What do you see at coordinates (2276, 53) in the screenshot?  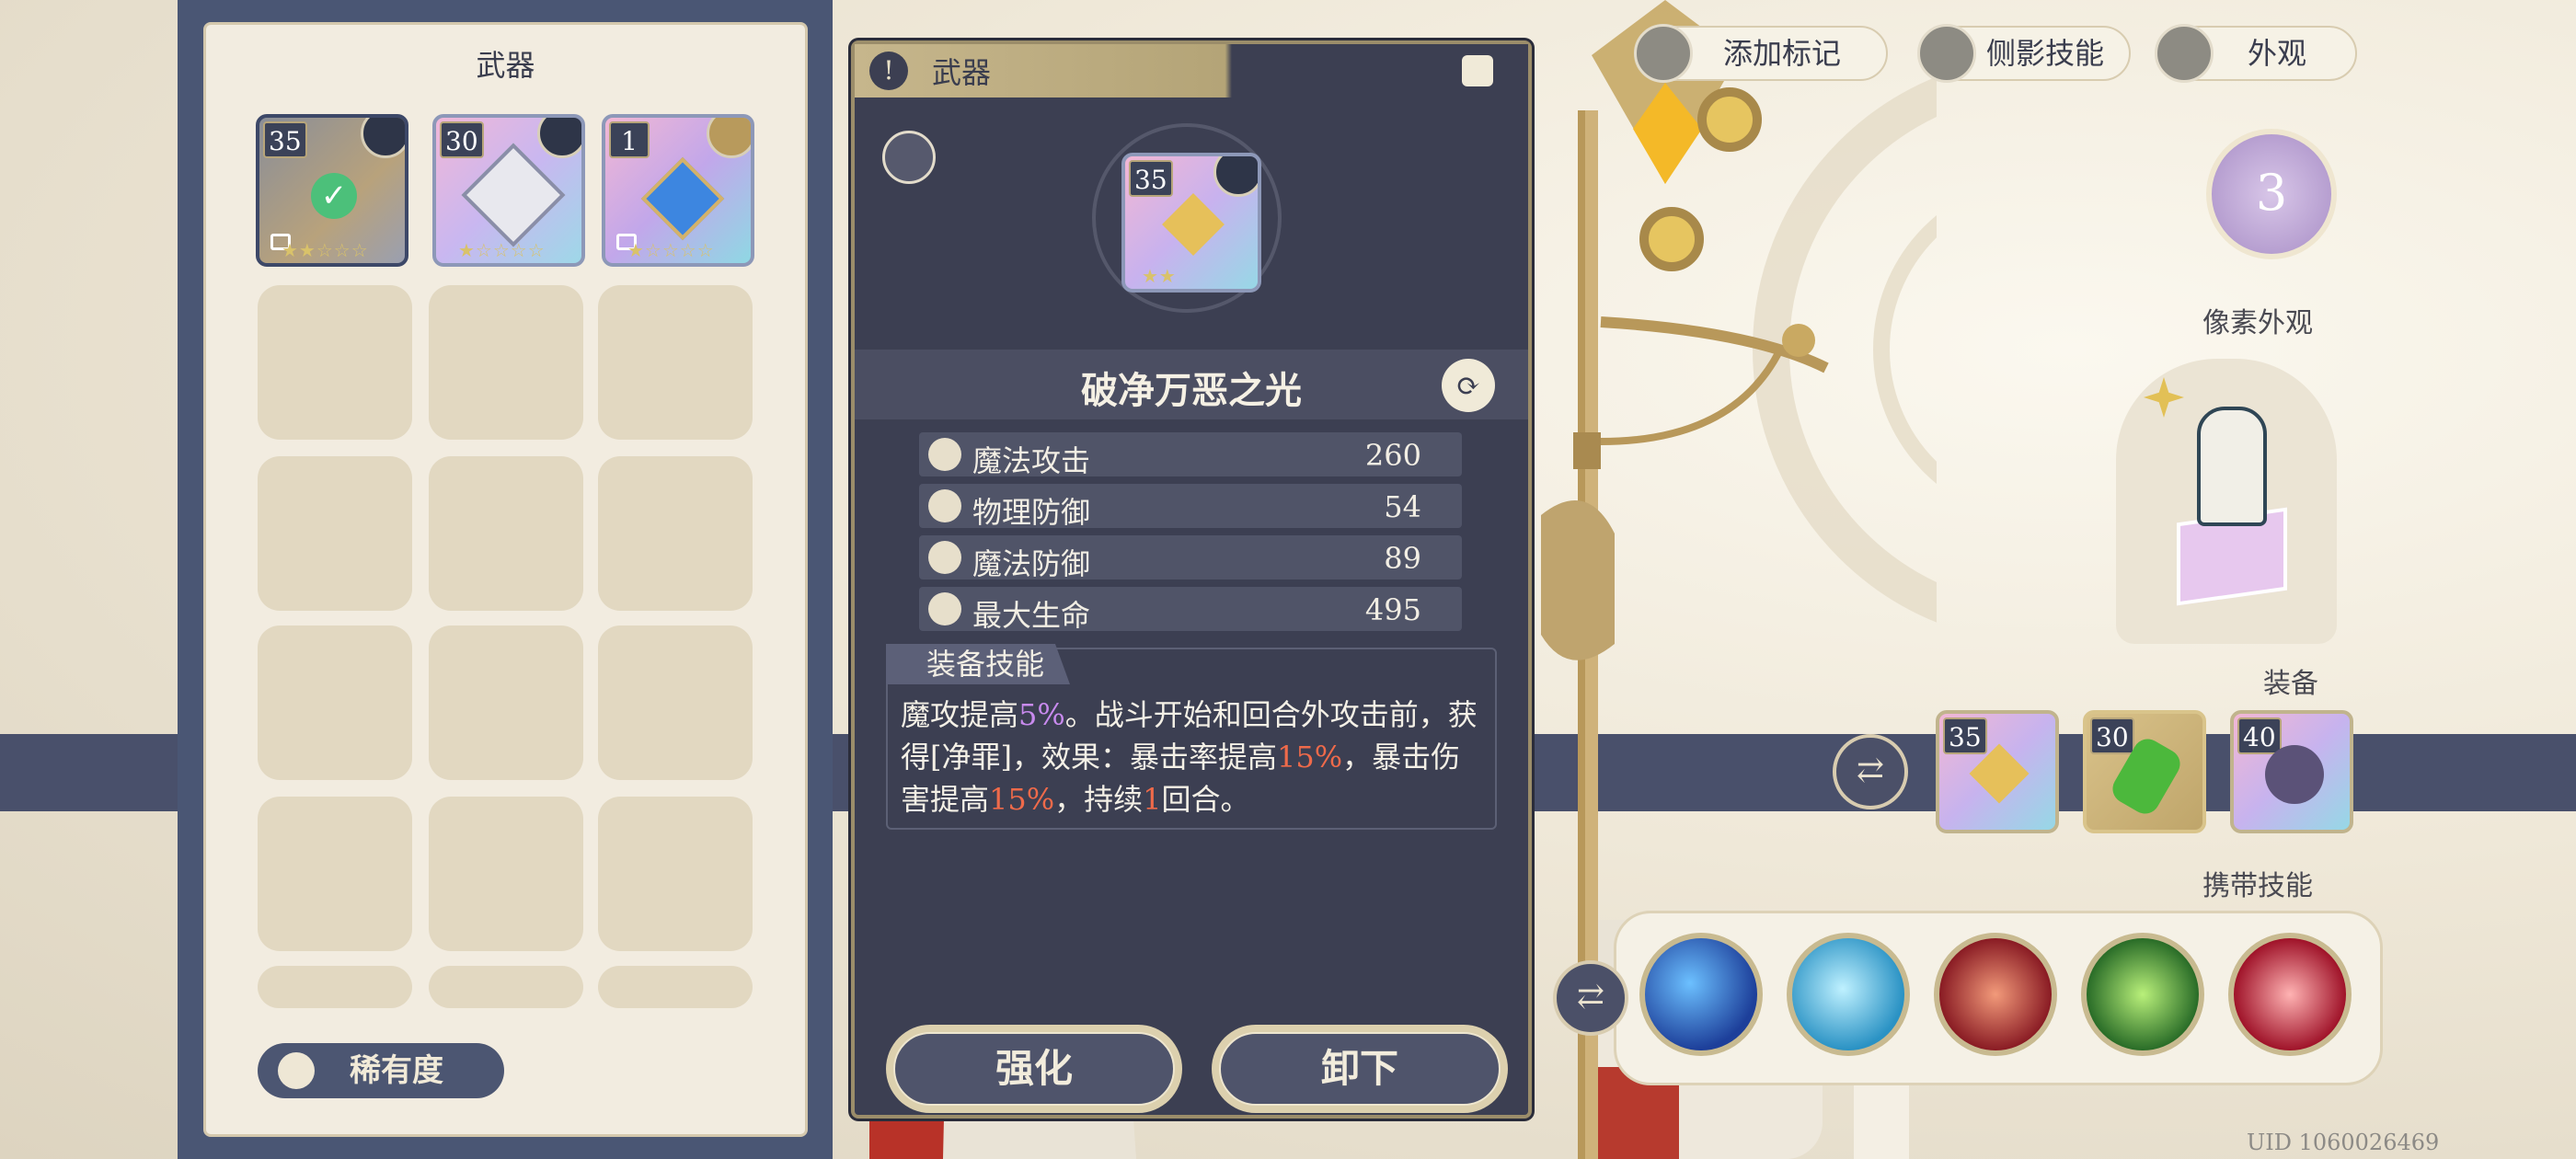 I see `appearance-label: 外观` at bounding box center [2276, 53].